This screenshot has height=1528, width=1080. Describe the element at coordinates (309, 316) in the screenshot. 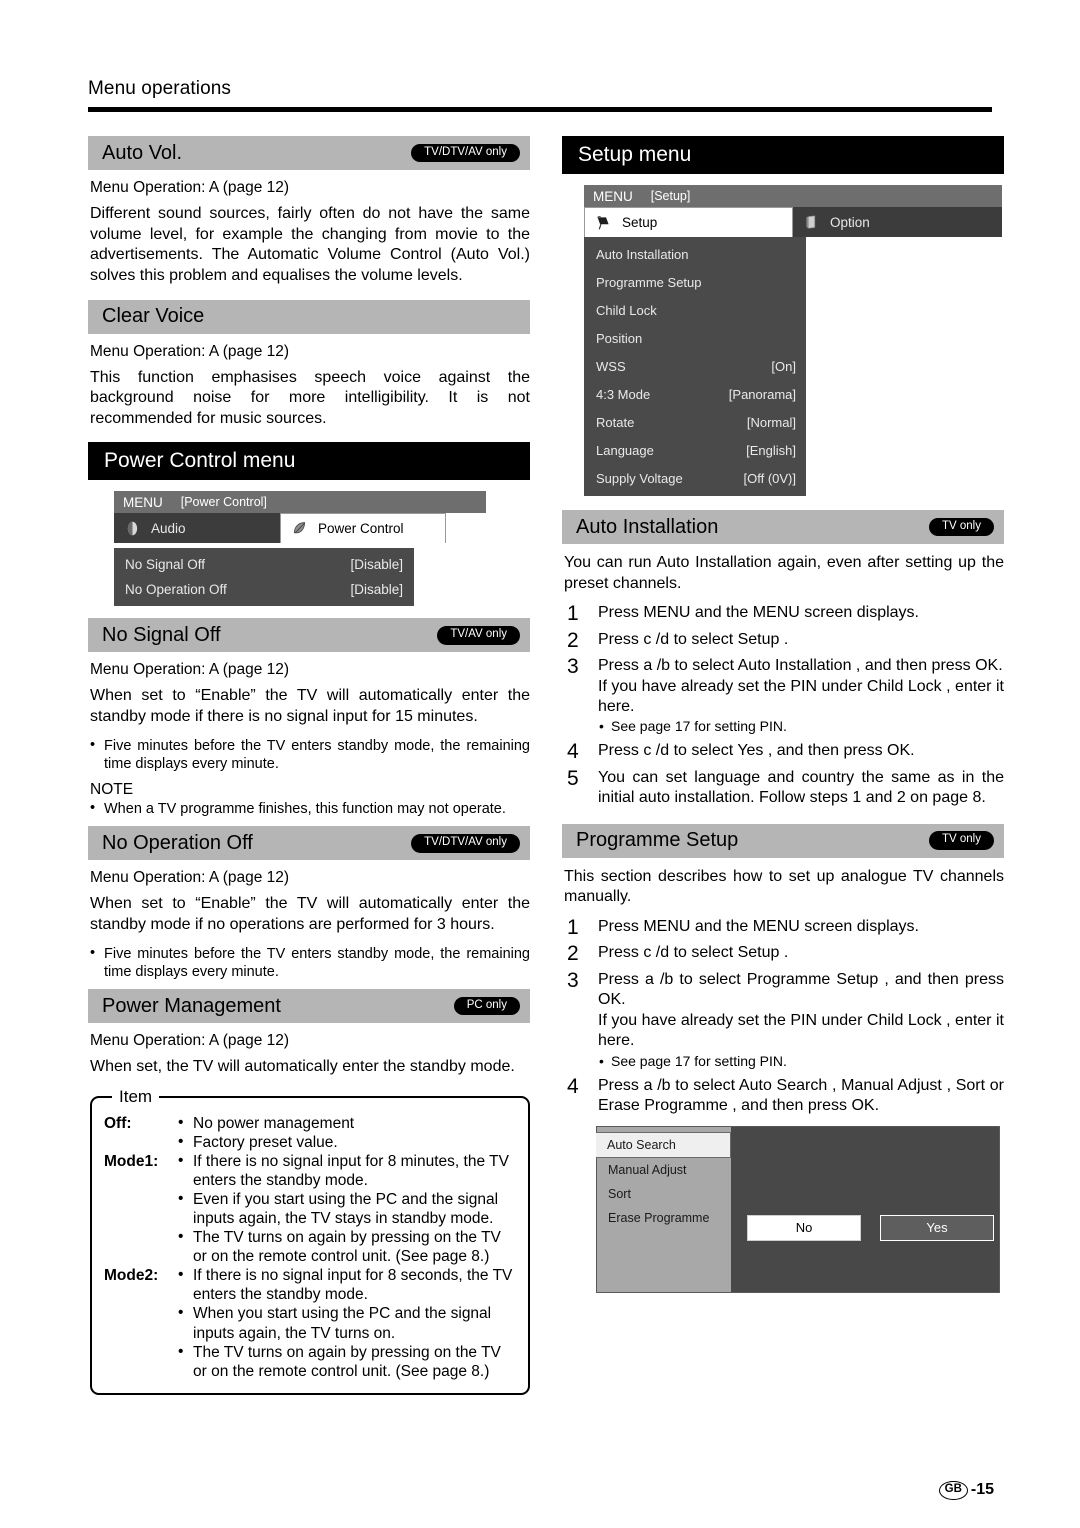

I see `section-header-clear-voice: Clear Voice` at that location.